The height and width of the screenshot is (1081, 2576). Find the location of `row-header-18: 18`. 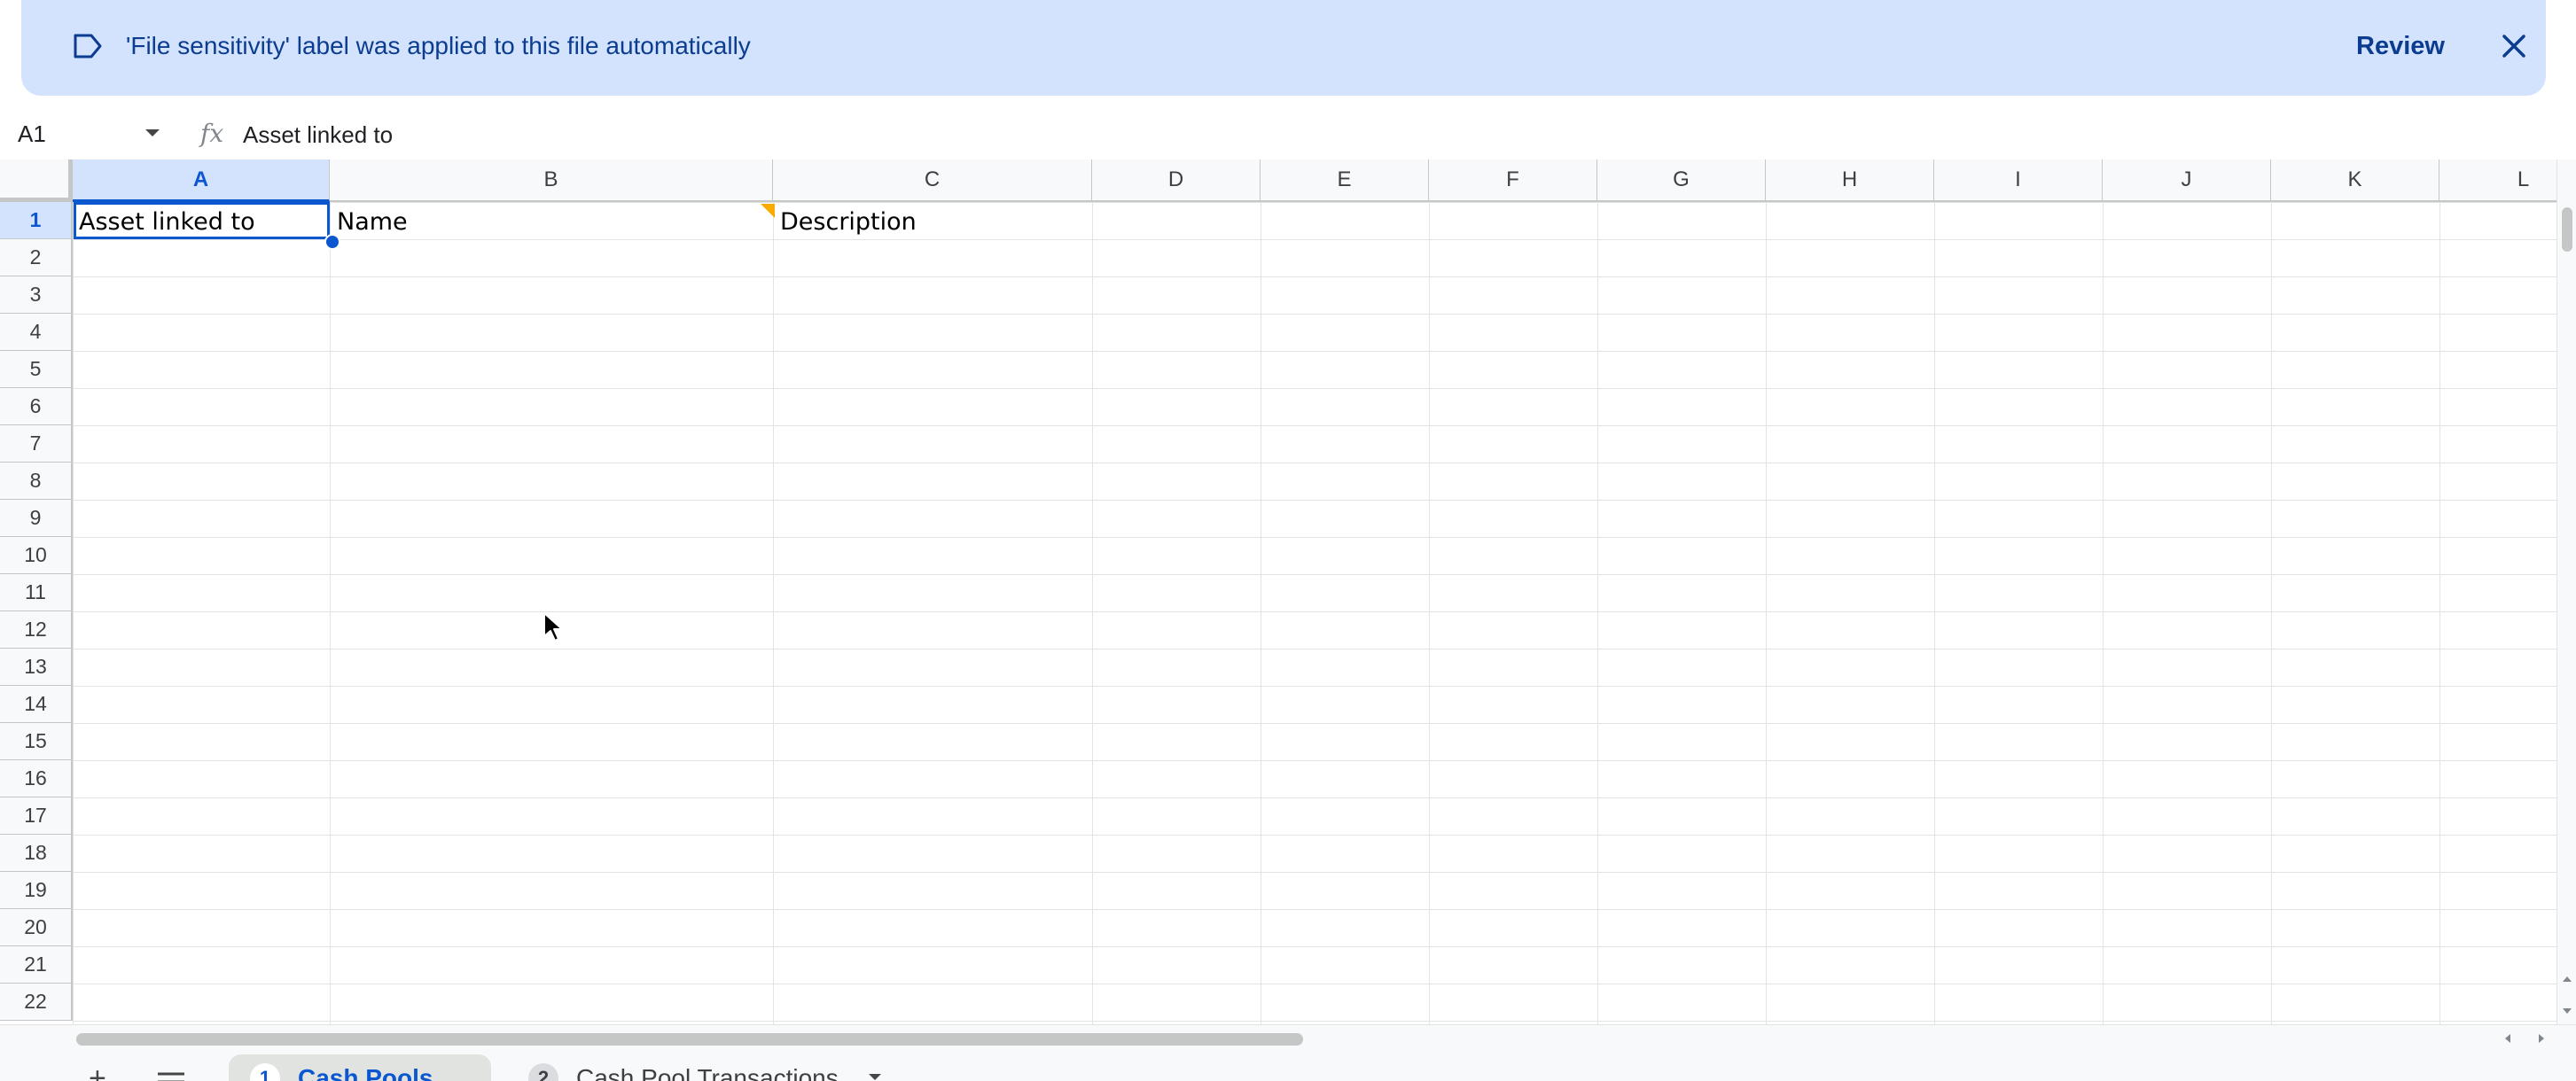

row-header-18: 18 is located at coordinates (36, 854).